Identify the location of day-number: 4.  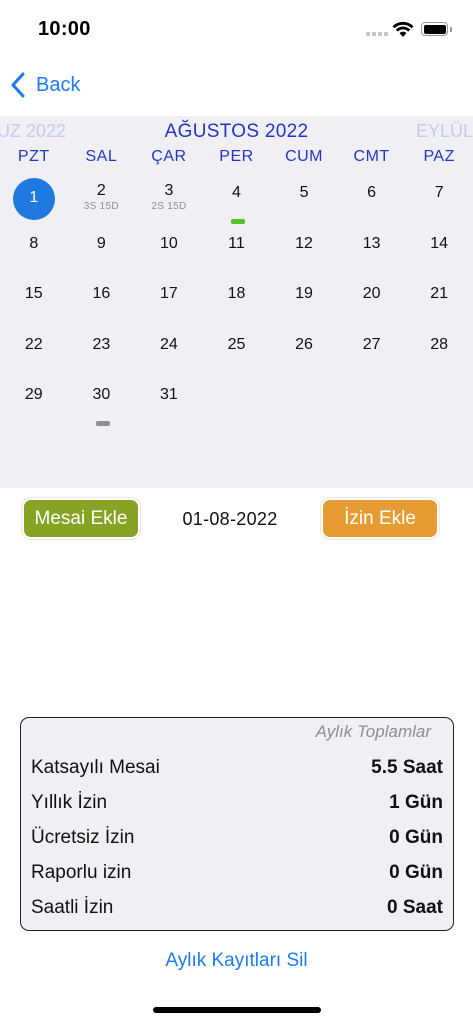
(236, 192).